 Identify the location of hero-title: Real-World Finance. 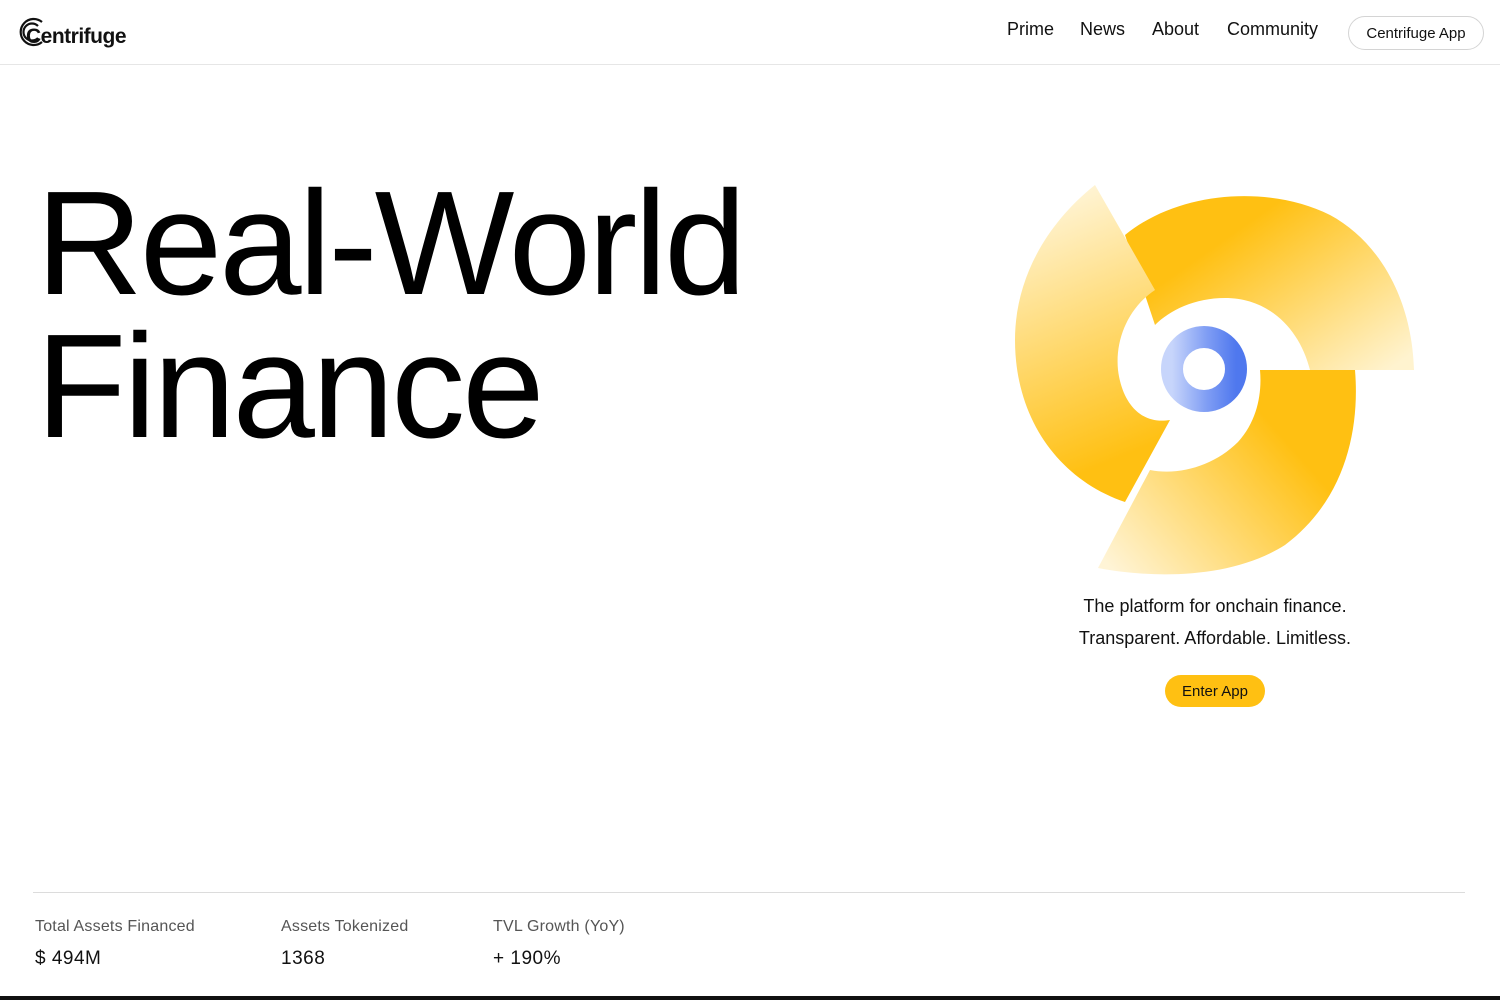
(391, 315).